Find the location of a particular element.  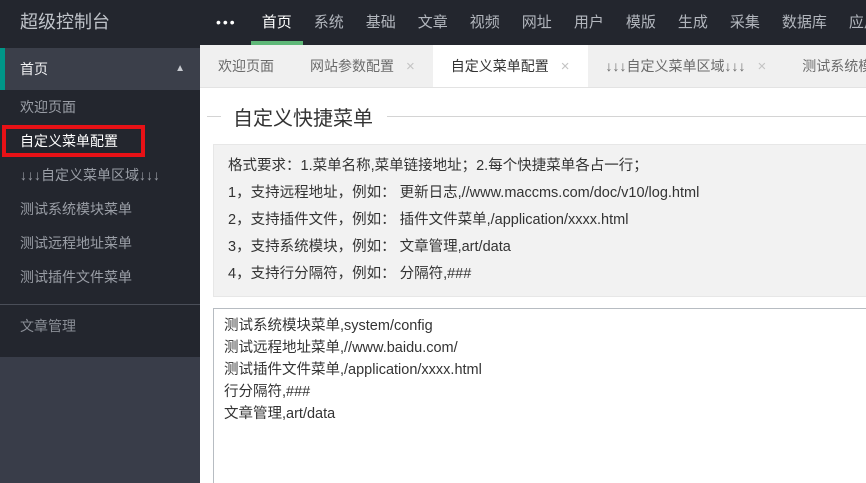

tab-site-params: 网站参数配置 × is located at coordinates (362, 66).